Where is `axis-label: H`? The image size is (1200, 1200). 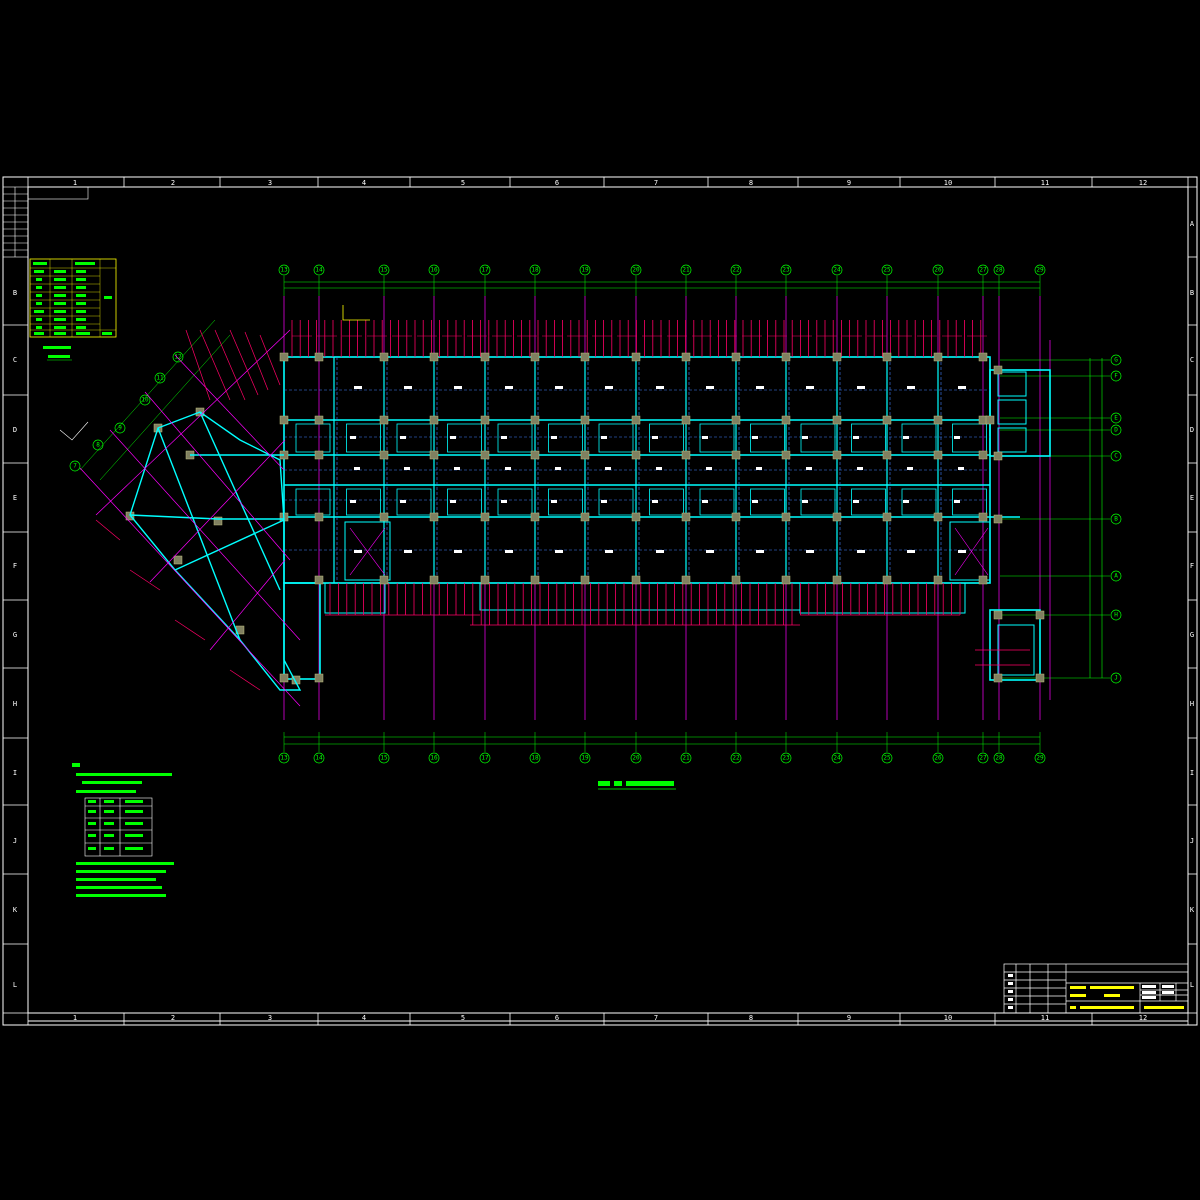
axis-label: H is located at coordinates (1116, 615).